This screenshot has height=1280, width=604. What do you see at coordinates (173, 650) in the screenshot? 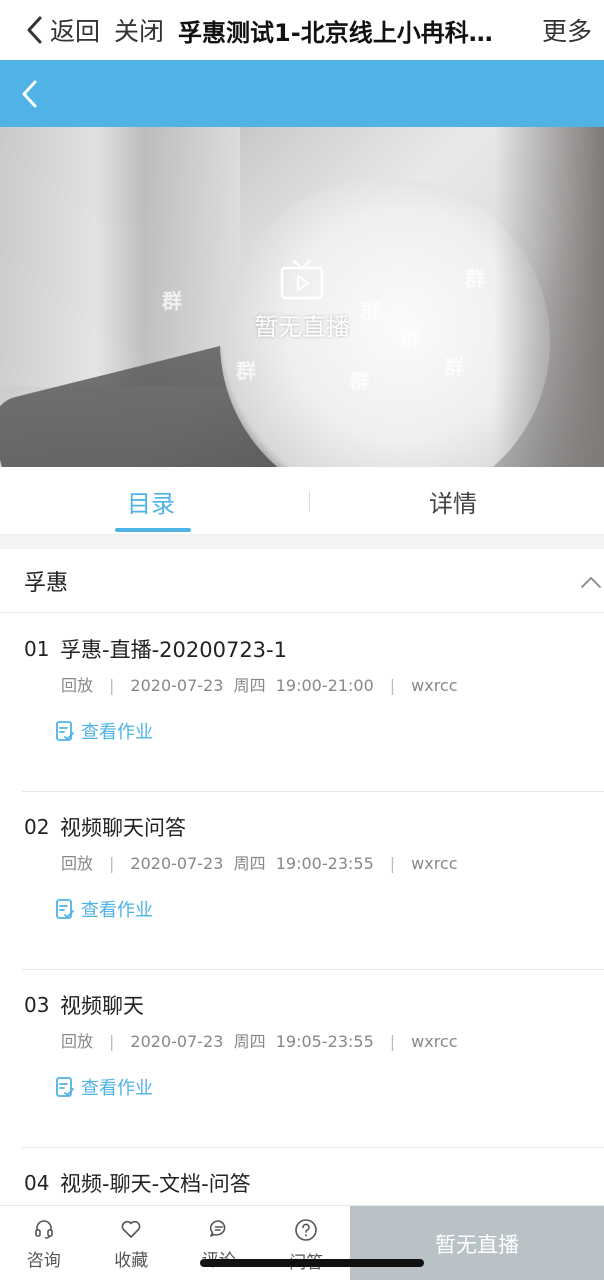
I see `lesson-name: 孚惠-直播-20200723-1` at bounding box center [173, 650].